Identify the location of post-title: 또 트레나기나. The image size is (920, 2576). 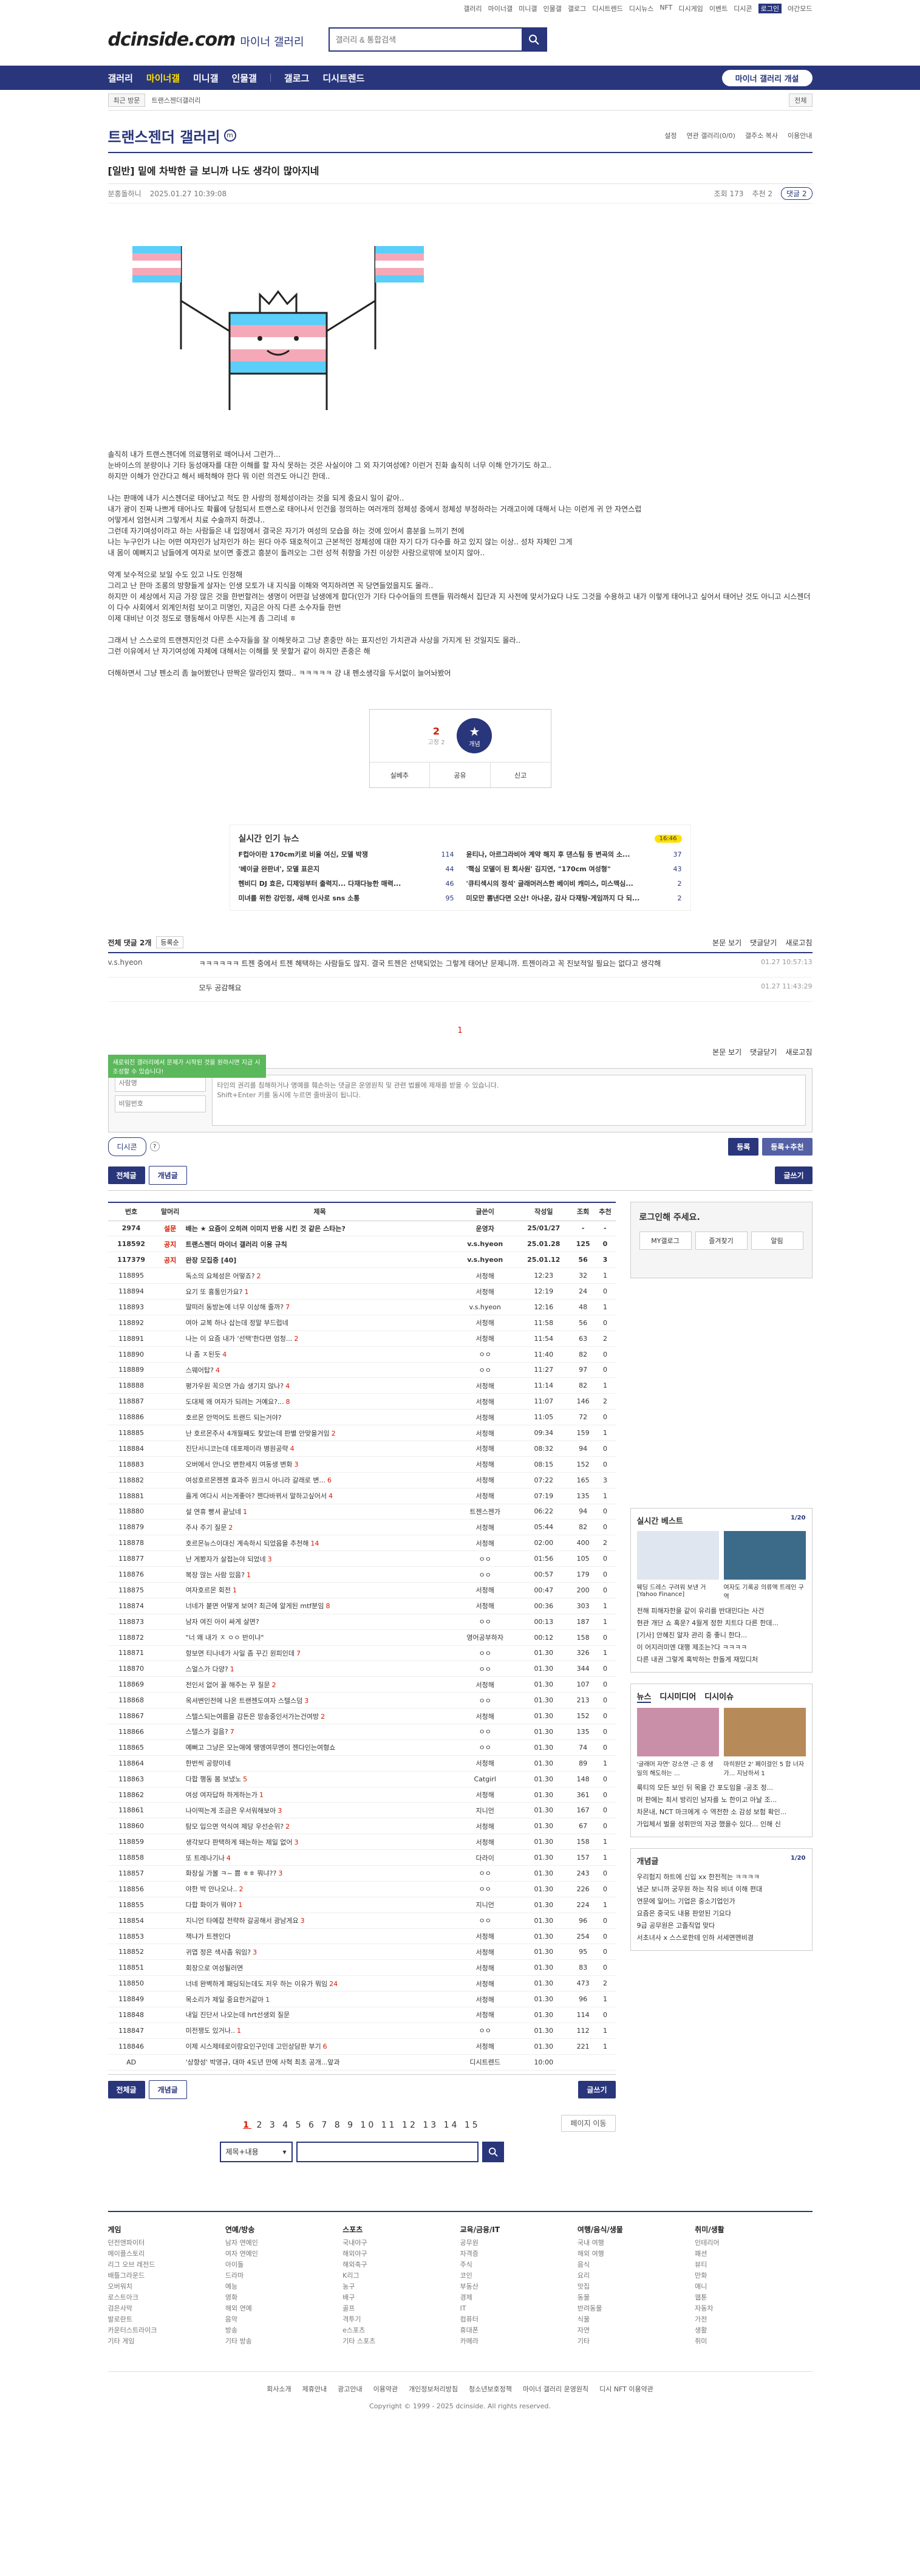
(206, 1858).